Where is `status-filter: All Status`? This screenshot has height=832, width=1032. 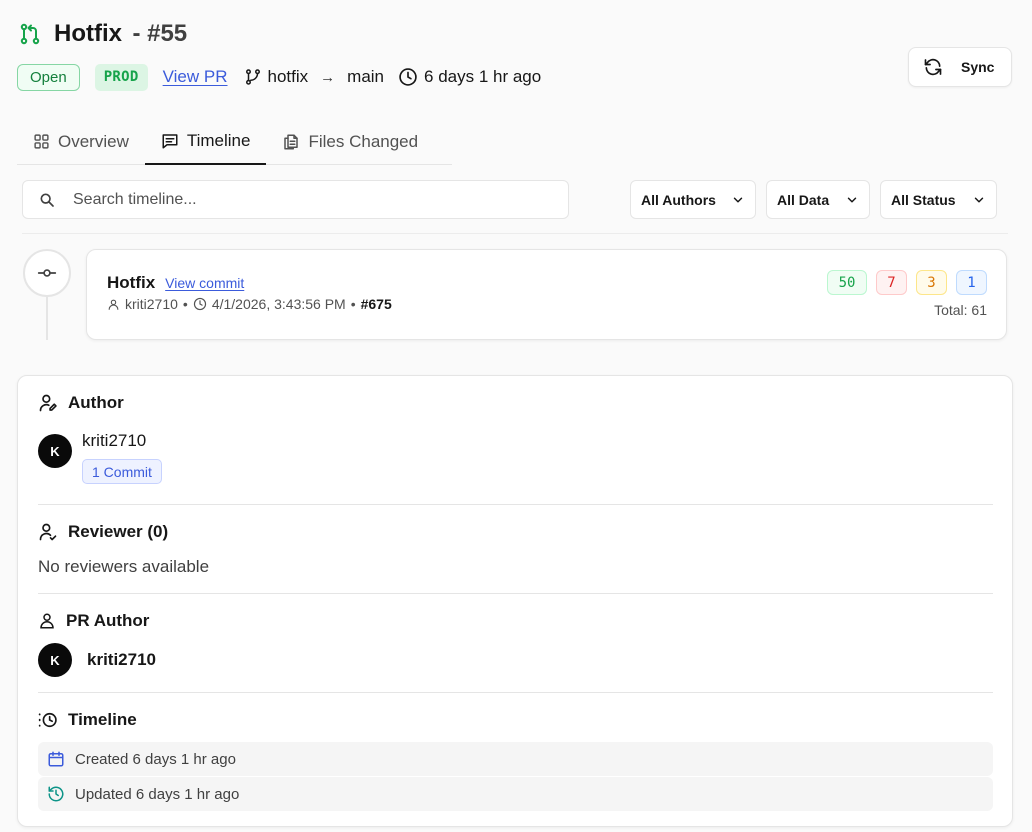
status-filter: All Status is located at coordinates (938, 199).